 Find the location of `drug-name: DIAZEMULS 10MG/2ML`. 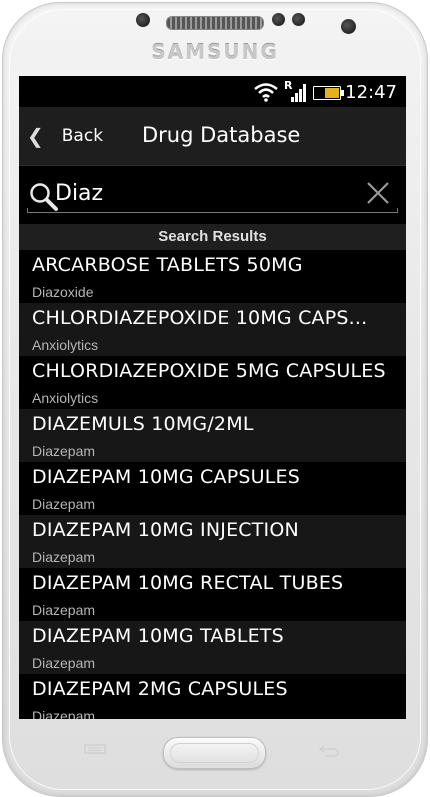

drug-name: DIAZEMULS 10MG/2ML is located at coordinates (143, 424).